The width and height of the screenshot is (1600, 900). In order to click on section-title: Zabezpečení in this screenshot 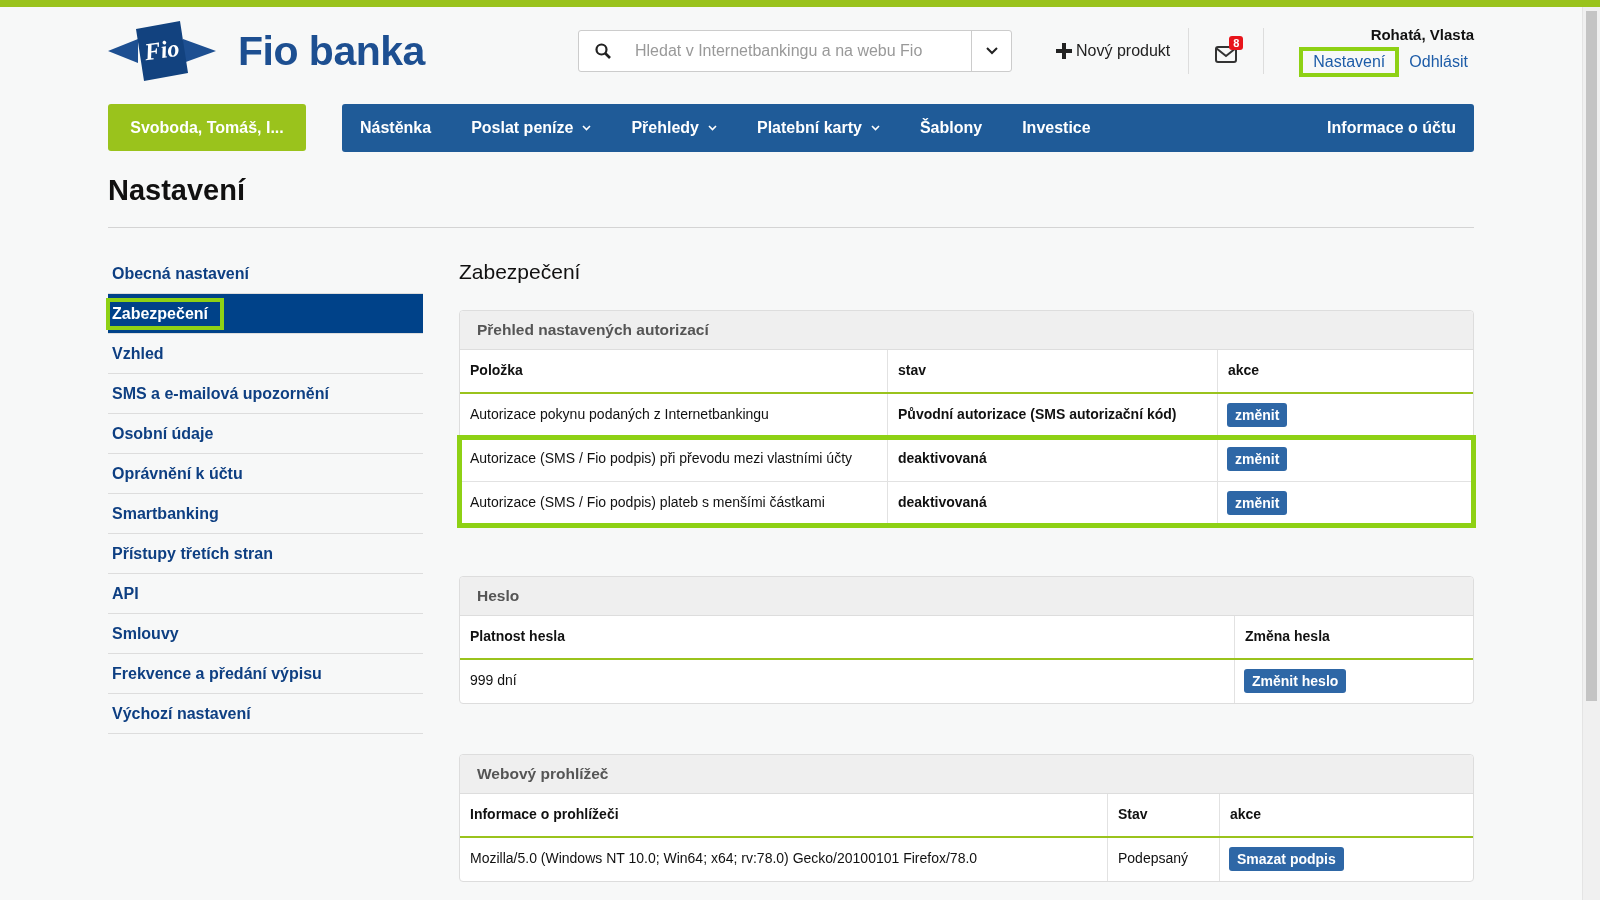, I will do `click(520, 272)`.